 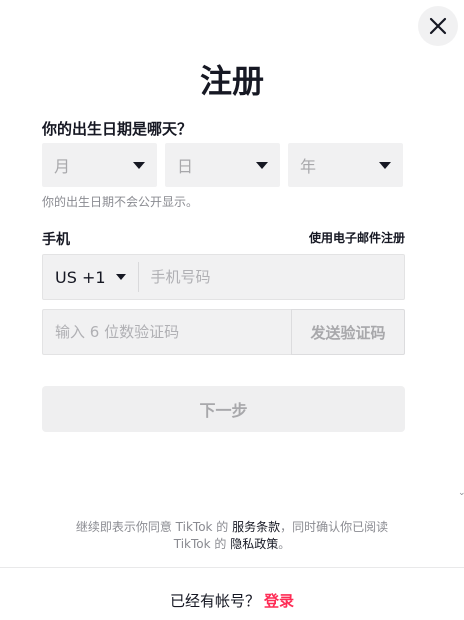 What do you see at coordinates (223, 409) in the screenshot?
I see `next-button: 下一步` at bounding box center [223, 409].